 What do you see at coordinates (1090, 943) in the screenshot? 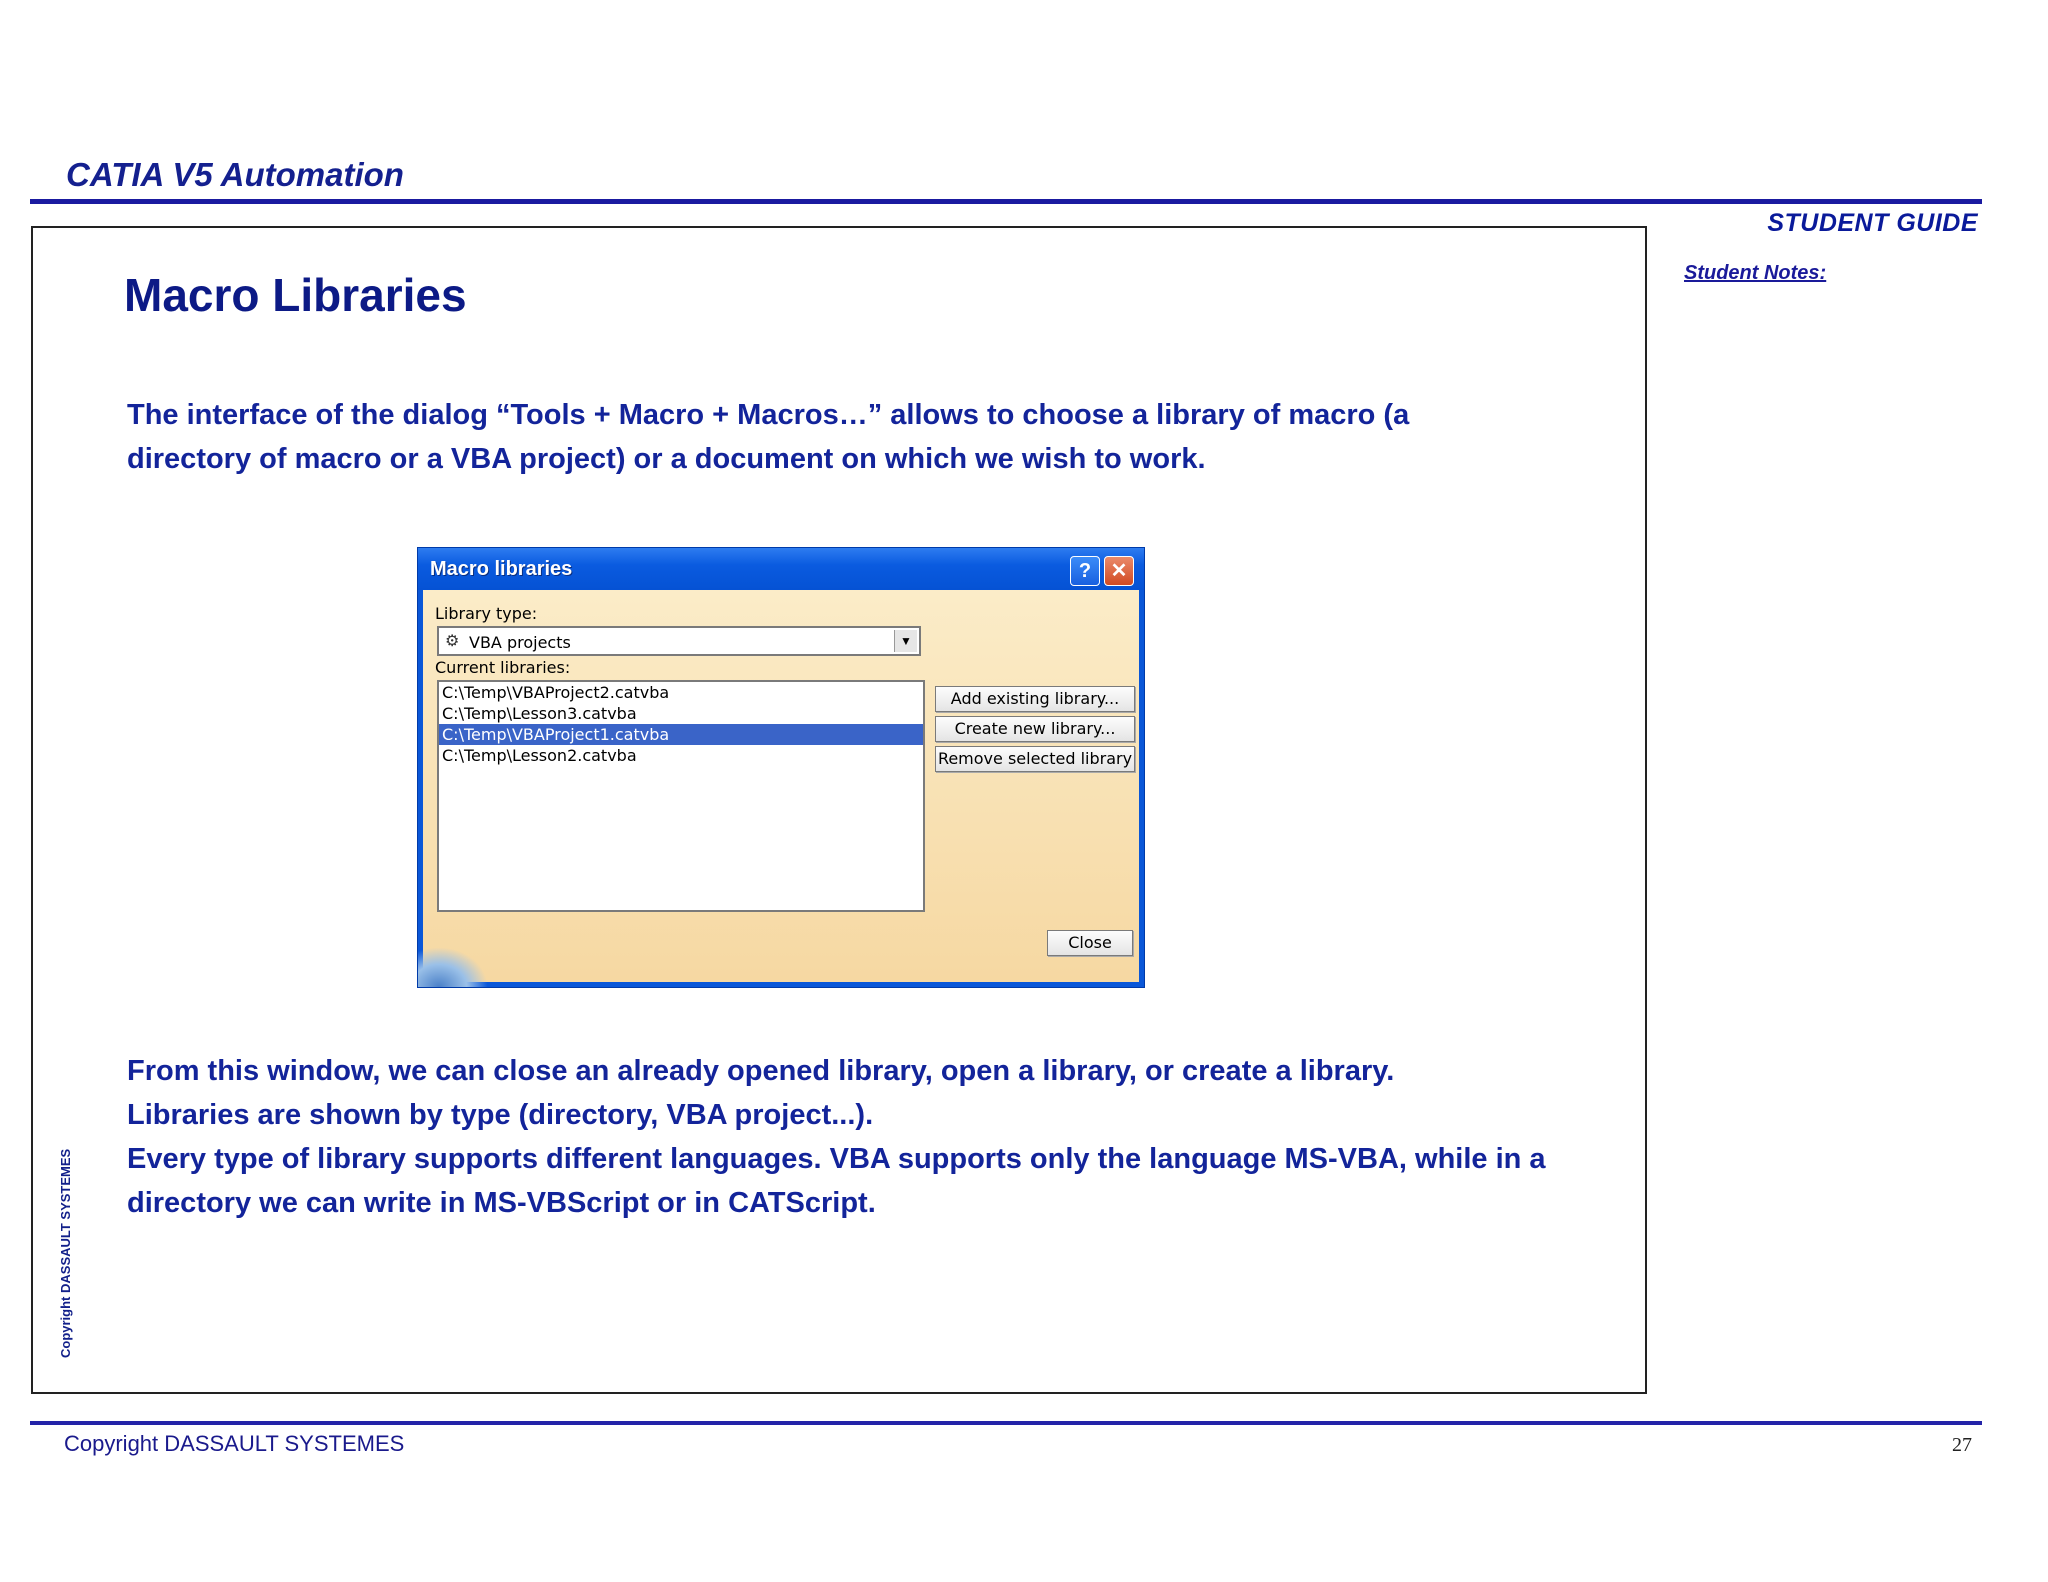
I see `close-button: Close` at bounding box center [1090, 943].